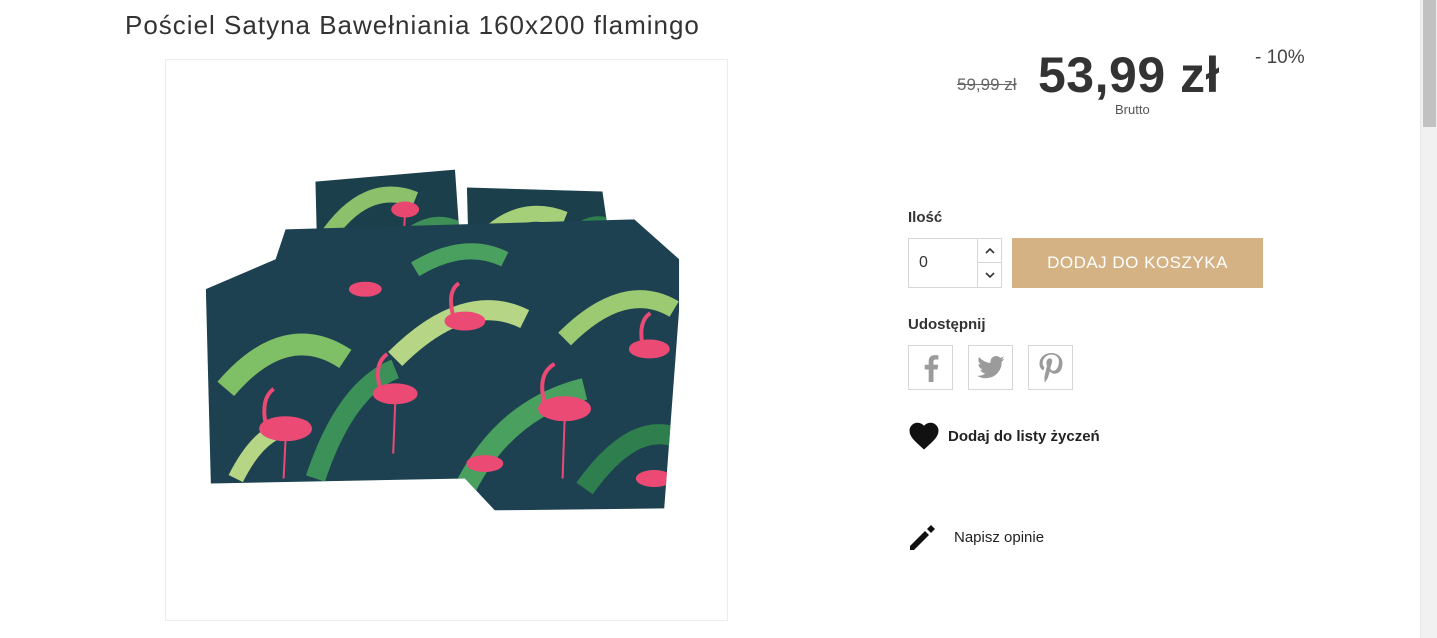  I want to click on share-label: Udostępnij, so click(947, 324).